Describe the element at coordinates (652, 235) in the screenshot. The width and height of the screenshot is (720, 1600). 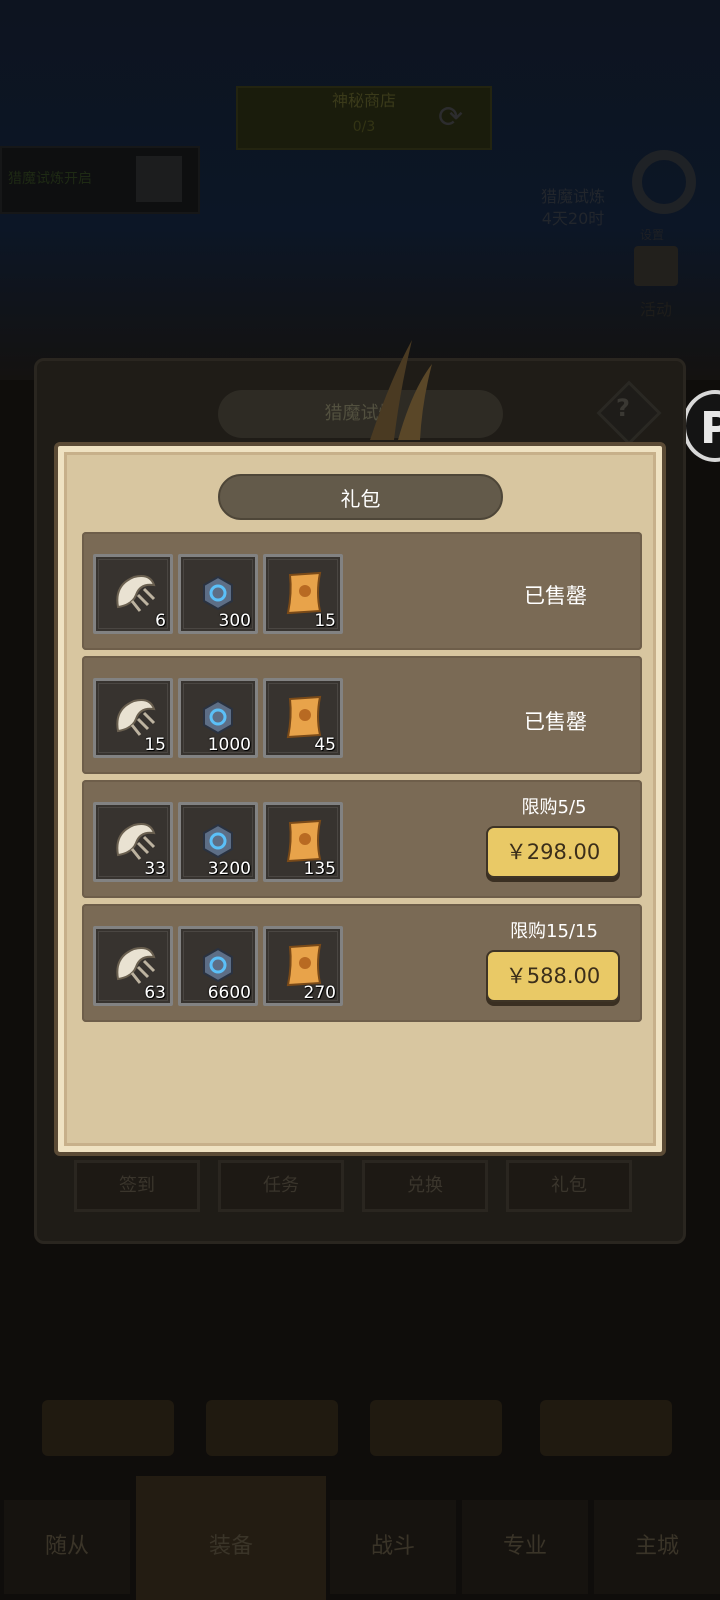
I see `gear-label: 设置` at that location.